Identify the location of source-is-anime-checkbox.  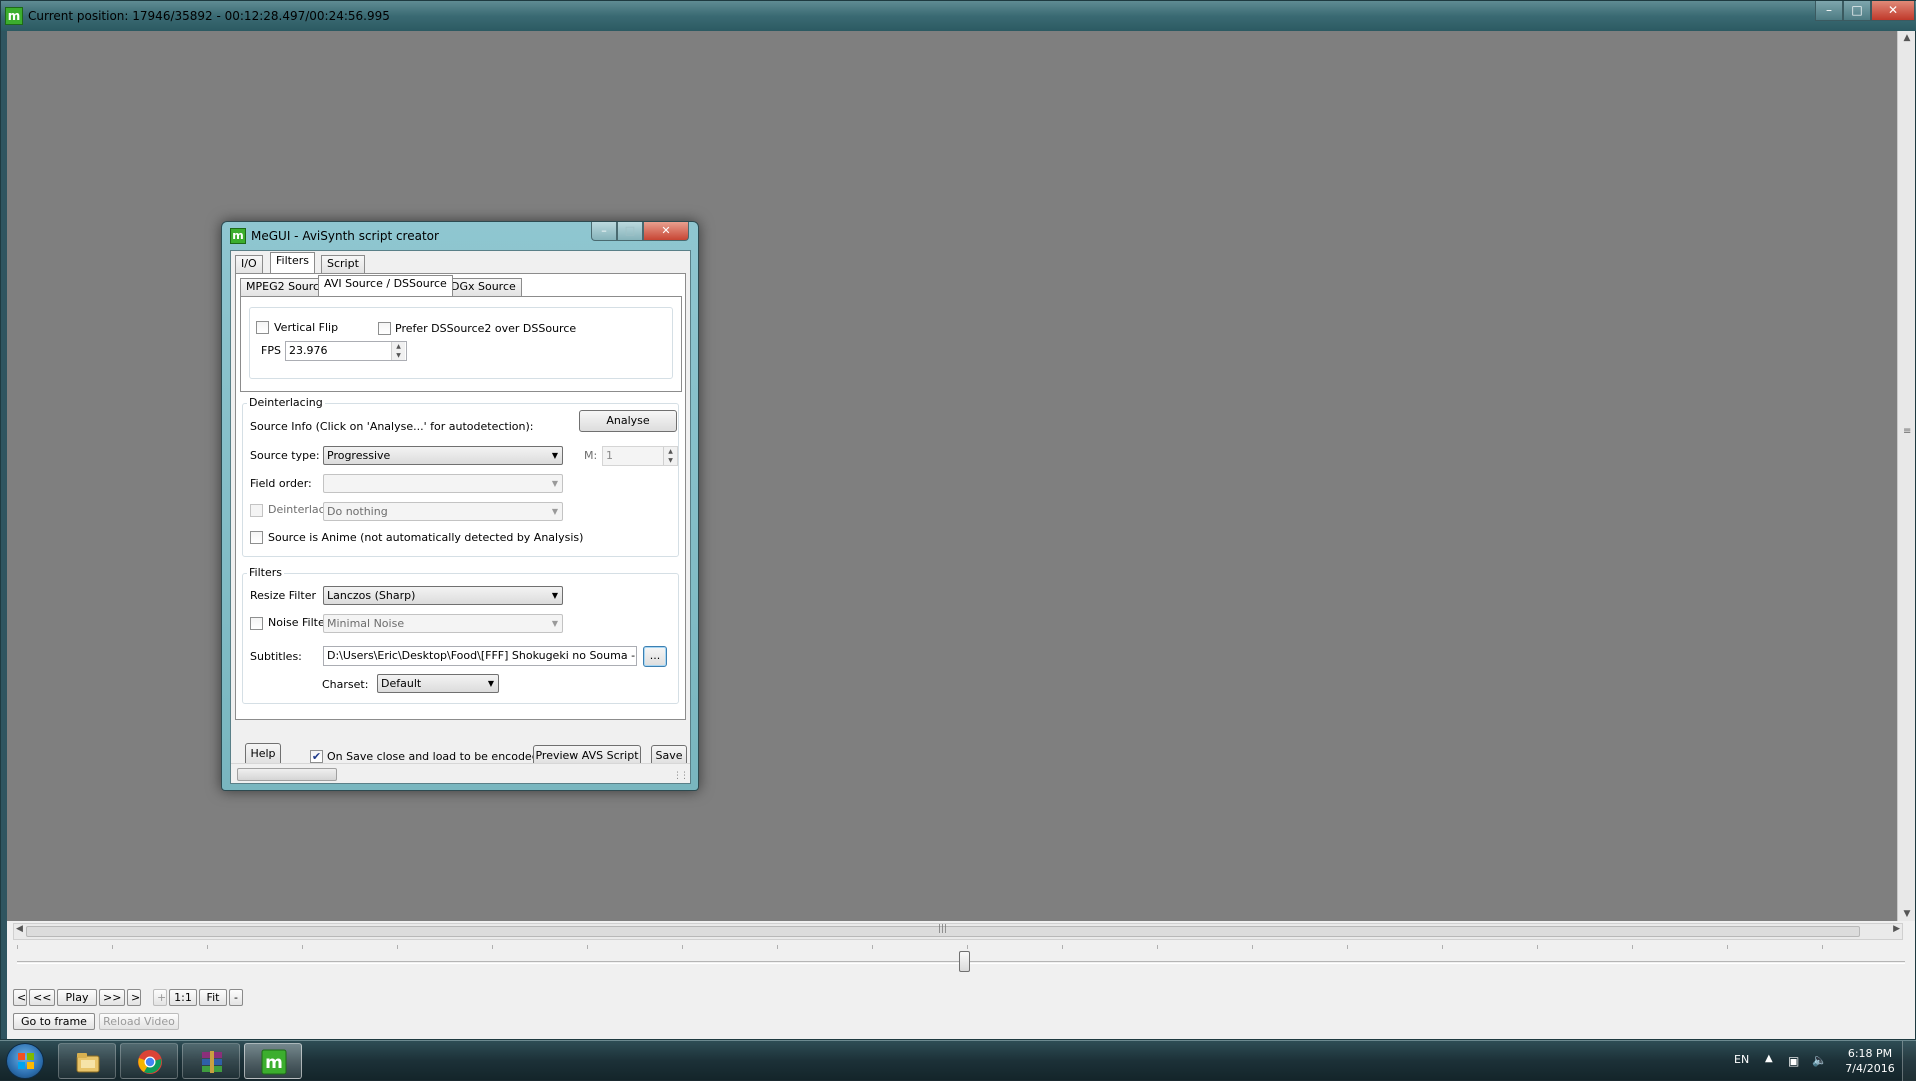
(256, 537).